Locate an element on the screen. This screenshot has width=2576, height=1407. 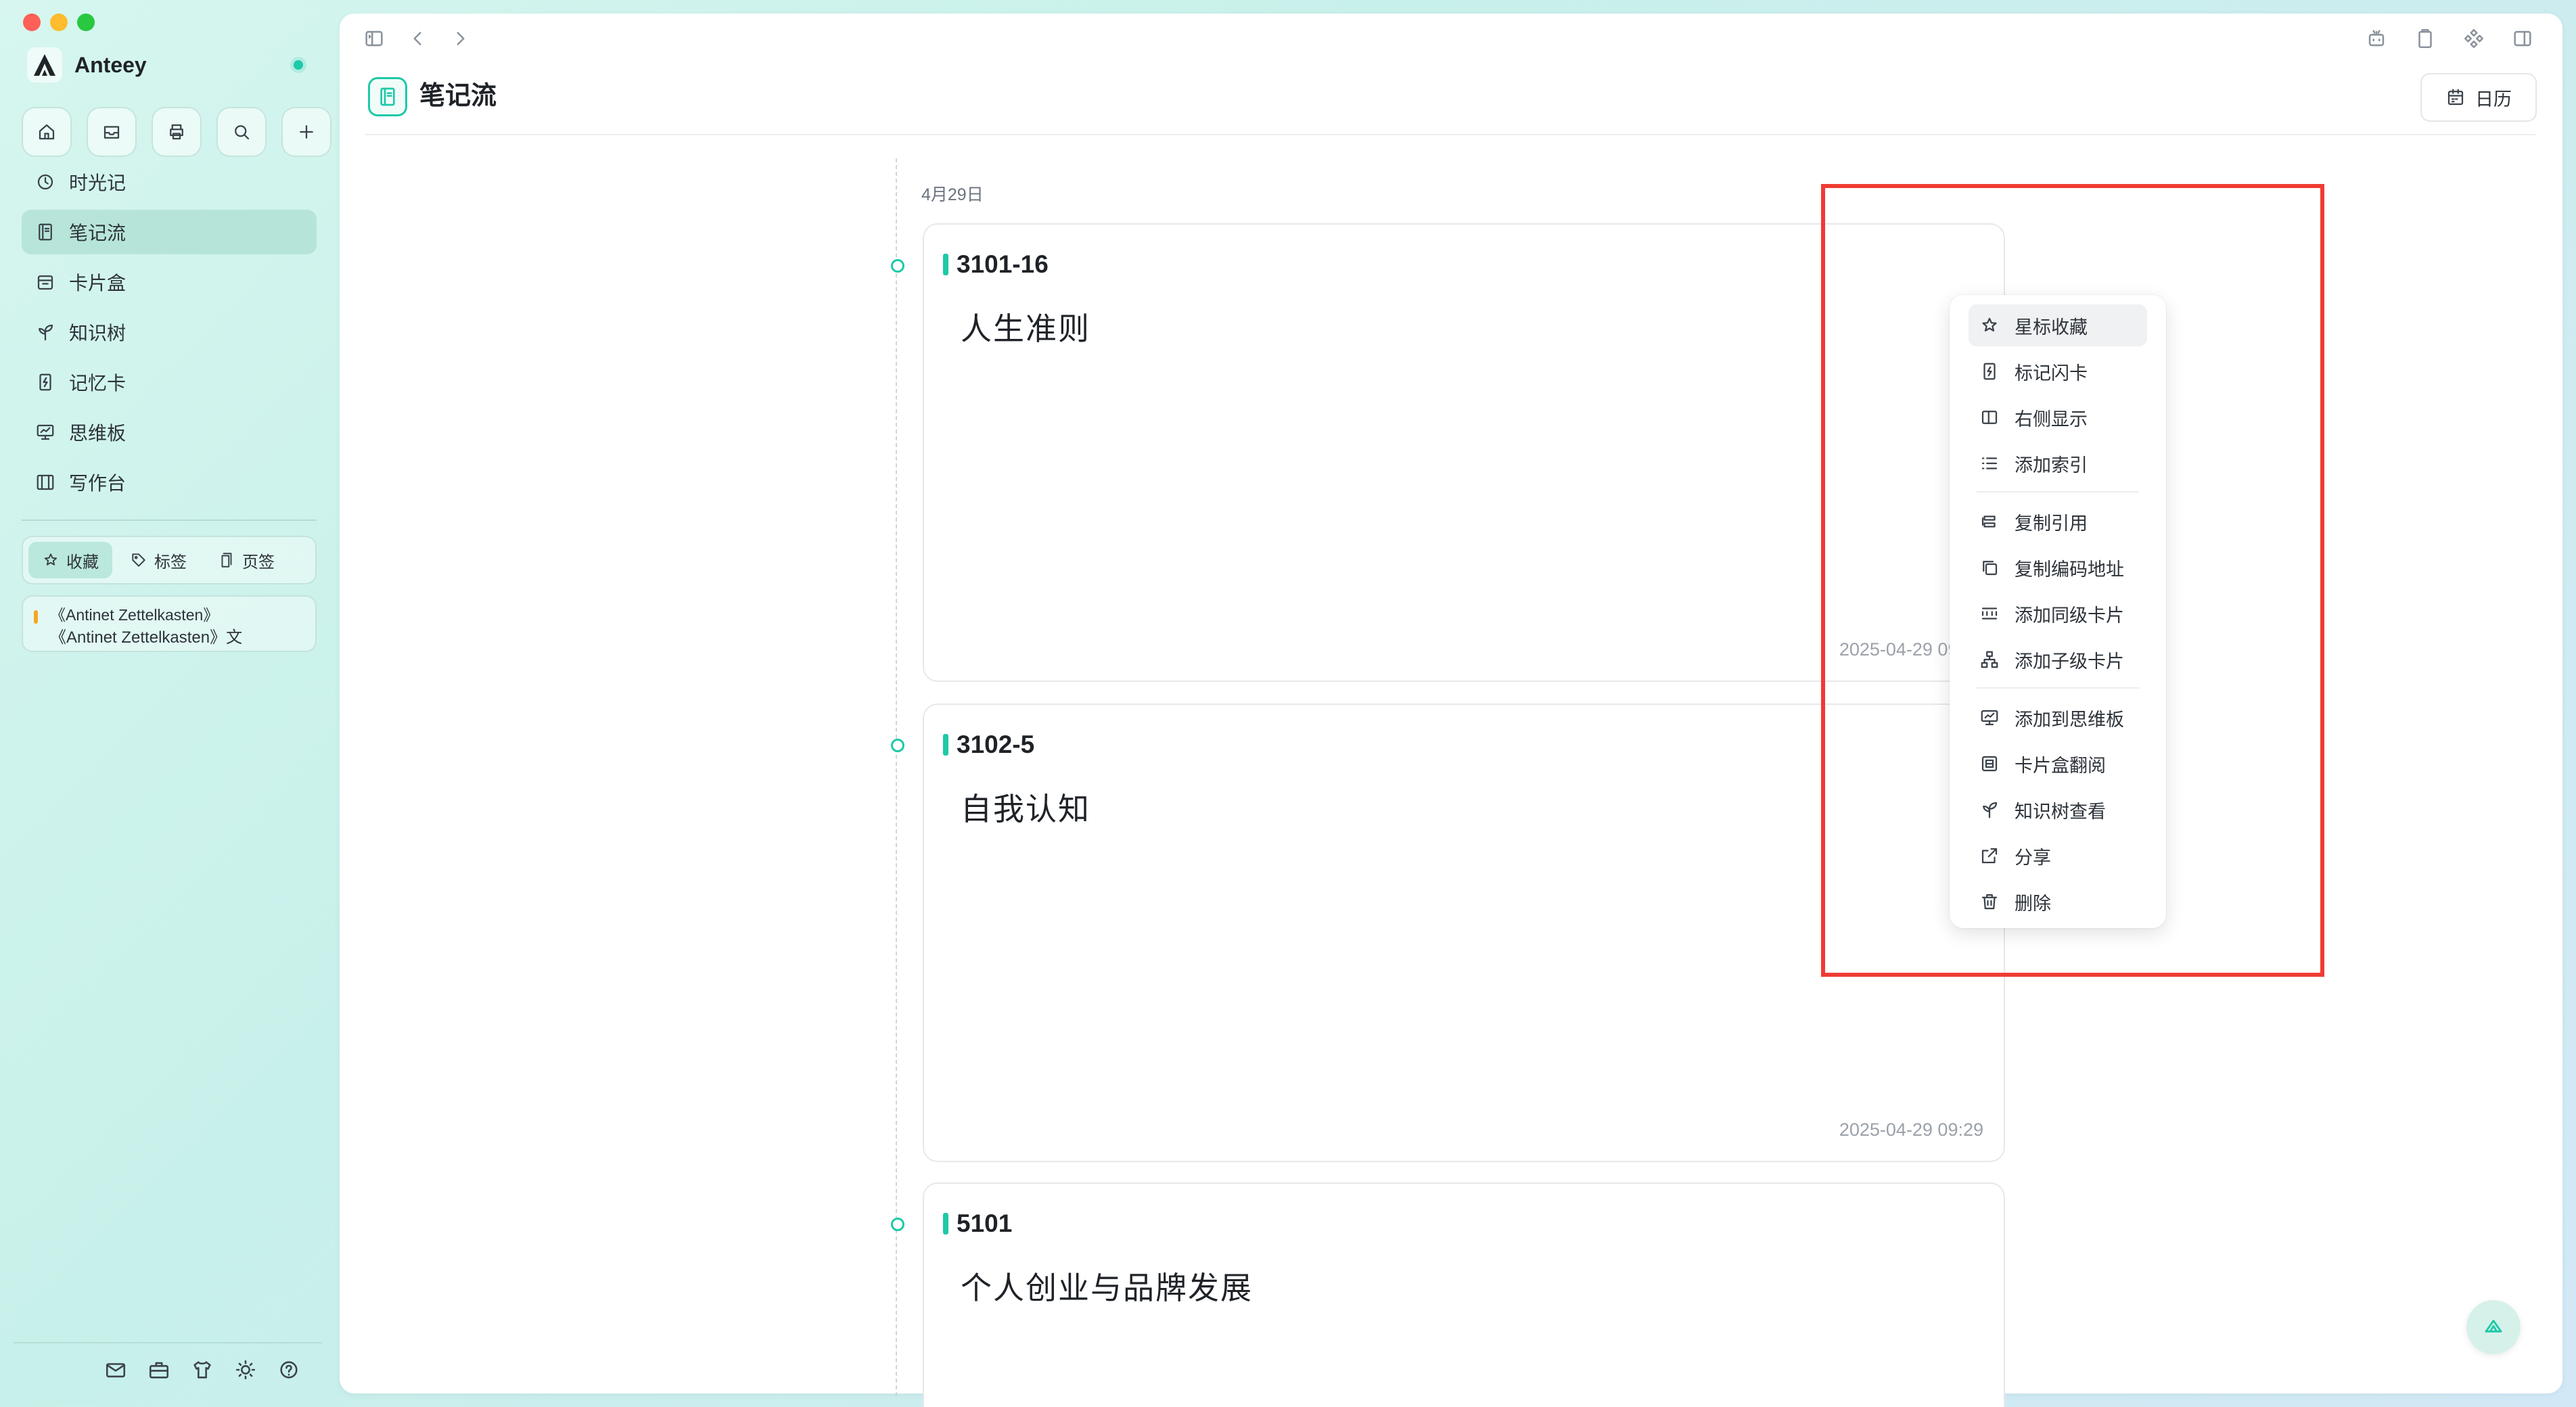
card-box-icon is located at coordinates (45, 282).